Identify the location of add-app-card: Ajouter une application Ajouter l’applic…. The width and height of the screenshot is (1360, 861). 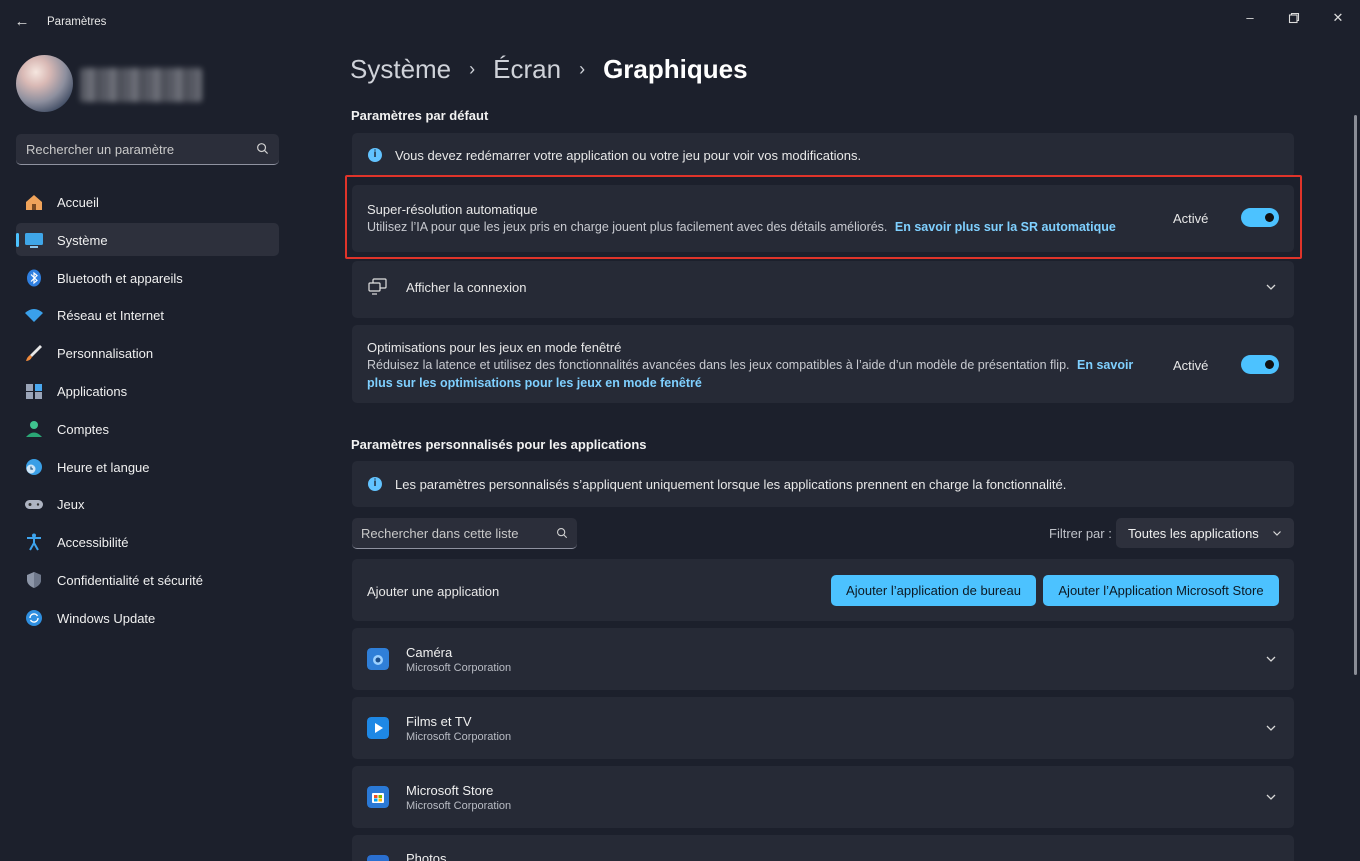
(823, 590).